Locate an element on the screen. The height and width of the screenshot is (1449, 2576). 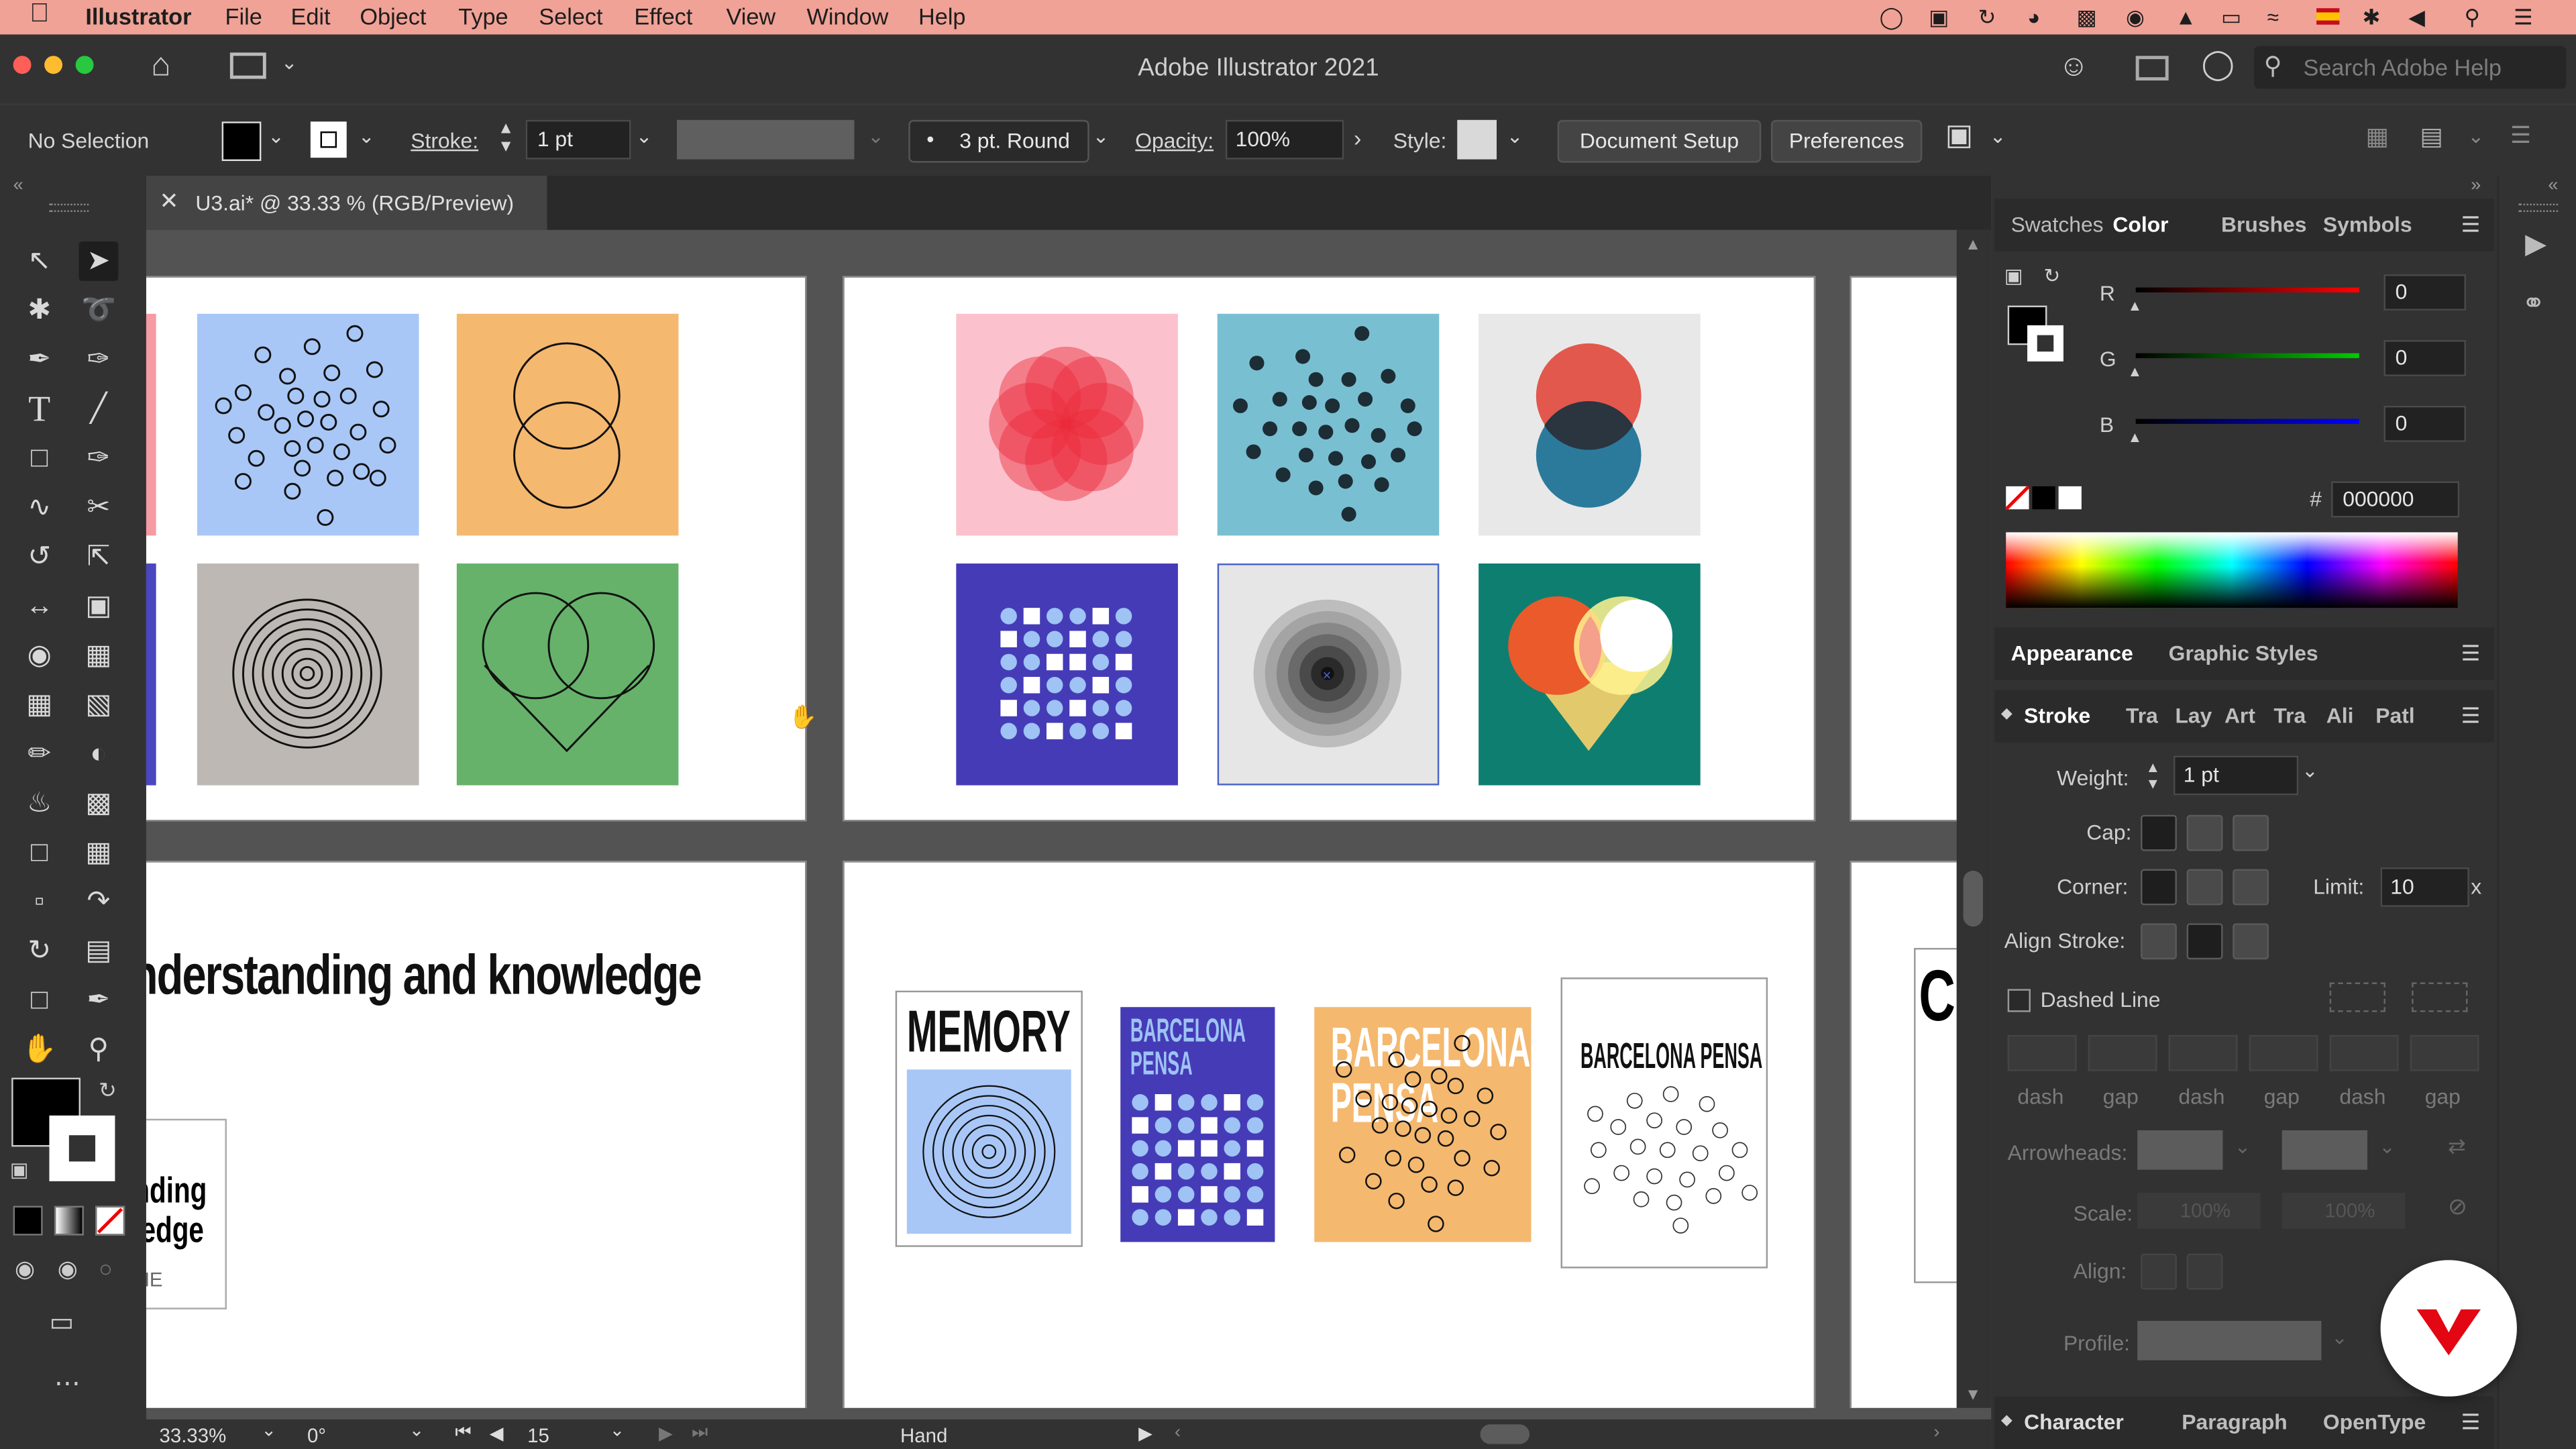
tab-align: Ali is located at coordinates (2340, 715).